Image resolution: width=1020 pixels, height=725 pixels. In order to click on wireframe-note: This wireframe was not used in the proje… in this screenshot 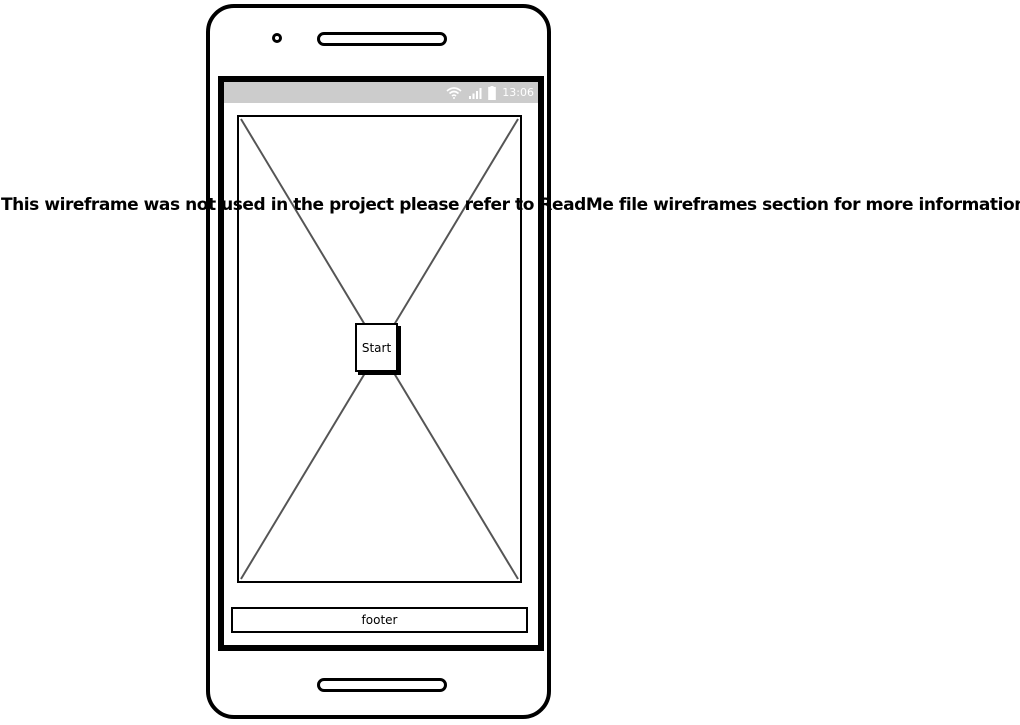, I will do `click(510, 205)`.